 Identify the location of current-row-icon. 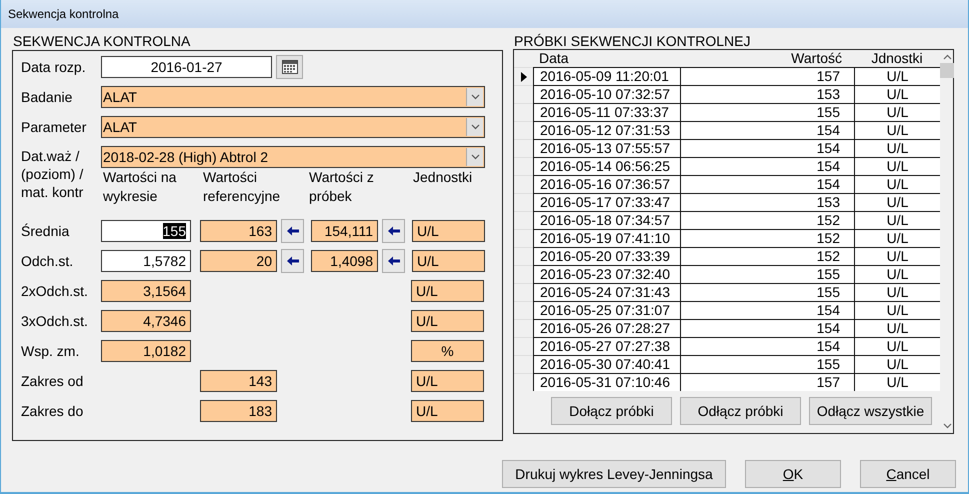
(523, 77).